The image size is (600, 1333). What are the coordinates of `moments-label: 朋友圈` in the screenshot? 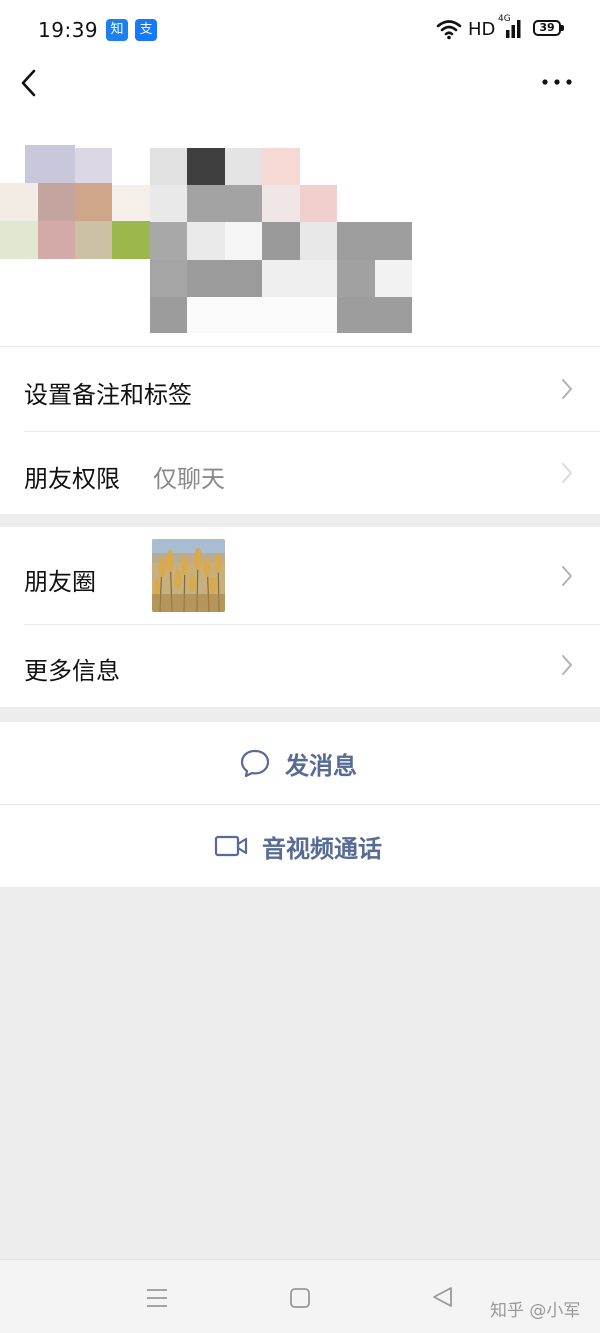 It's located at (60, 582).